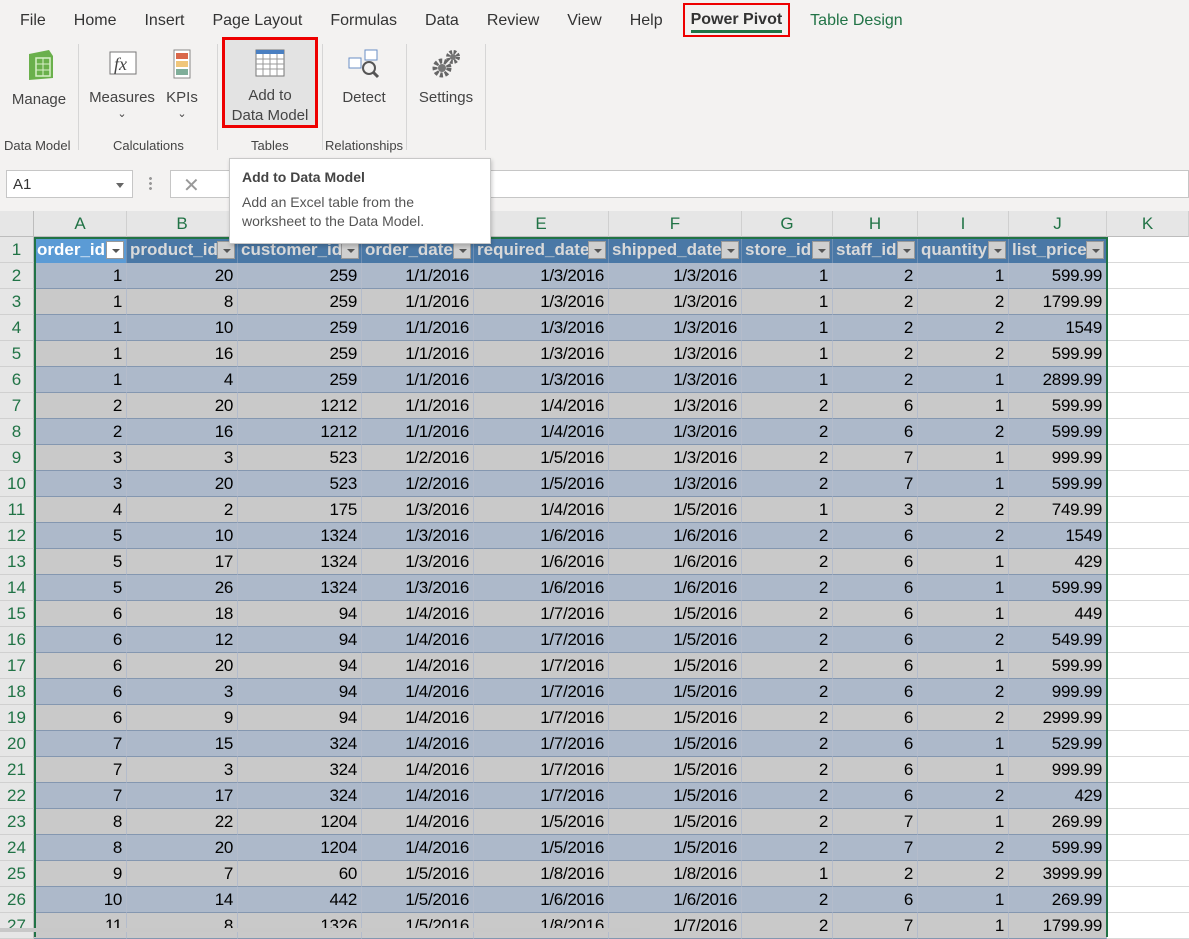  What do you see at coordinates (1058, 822) in the screenshot?
I see `table-cell: 269.99` at bounding box center [1058, 822].